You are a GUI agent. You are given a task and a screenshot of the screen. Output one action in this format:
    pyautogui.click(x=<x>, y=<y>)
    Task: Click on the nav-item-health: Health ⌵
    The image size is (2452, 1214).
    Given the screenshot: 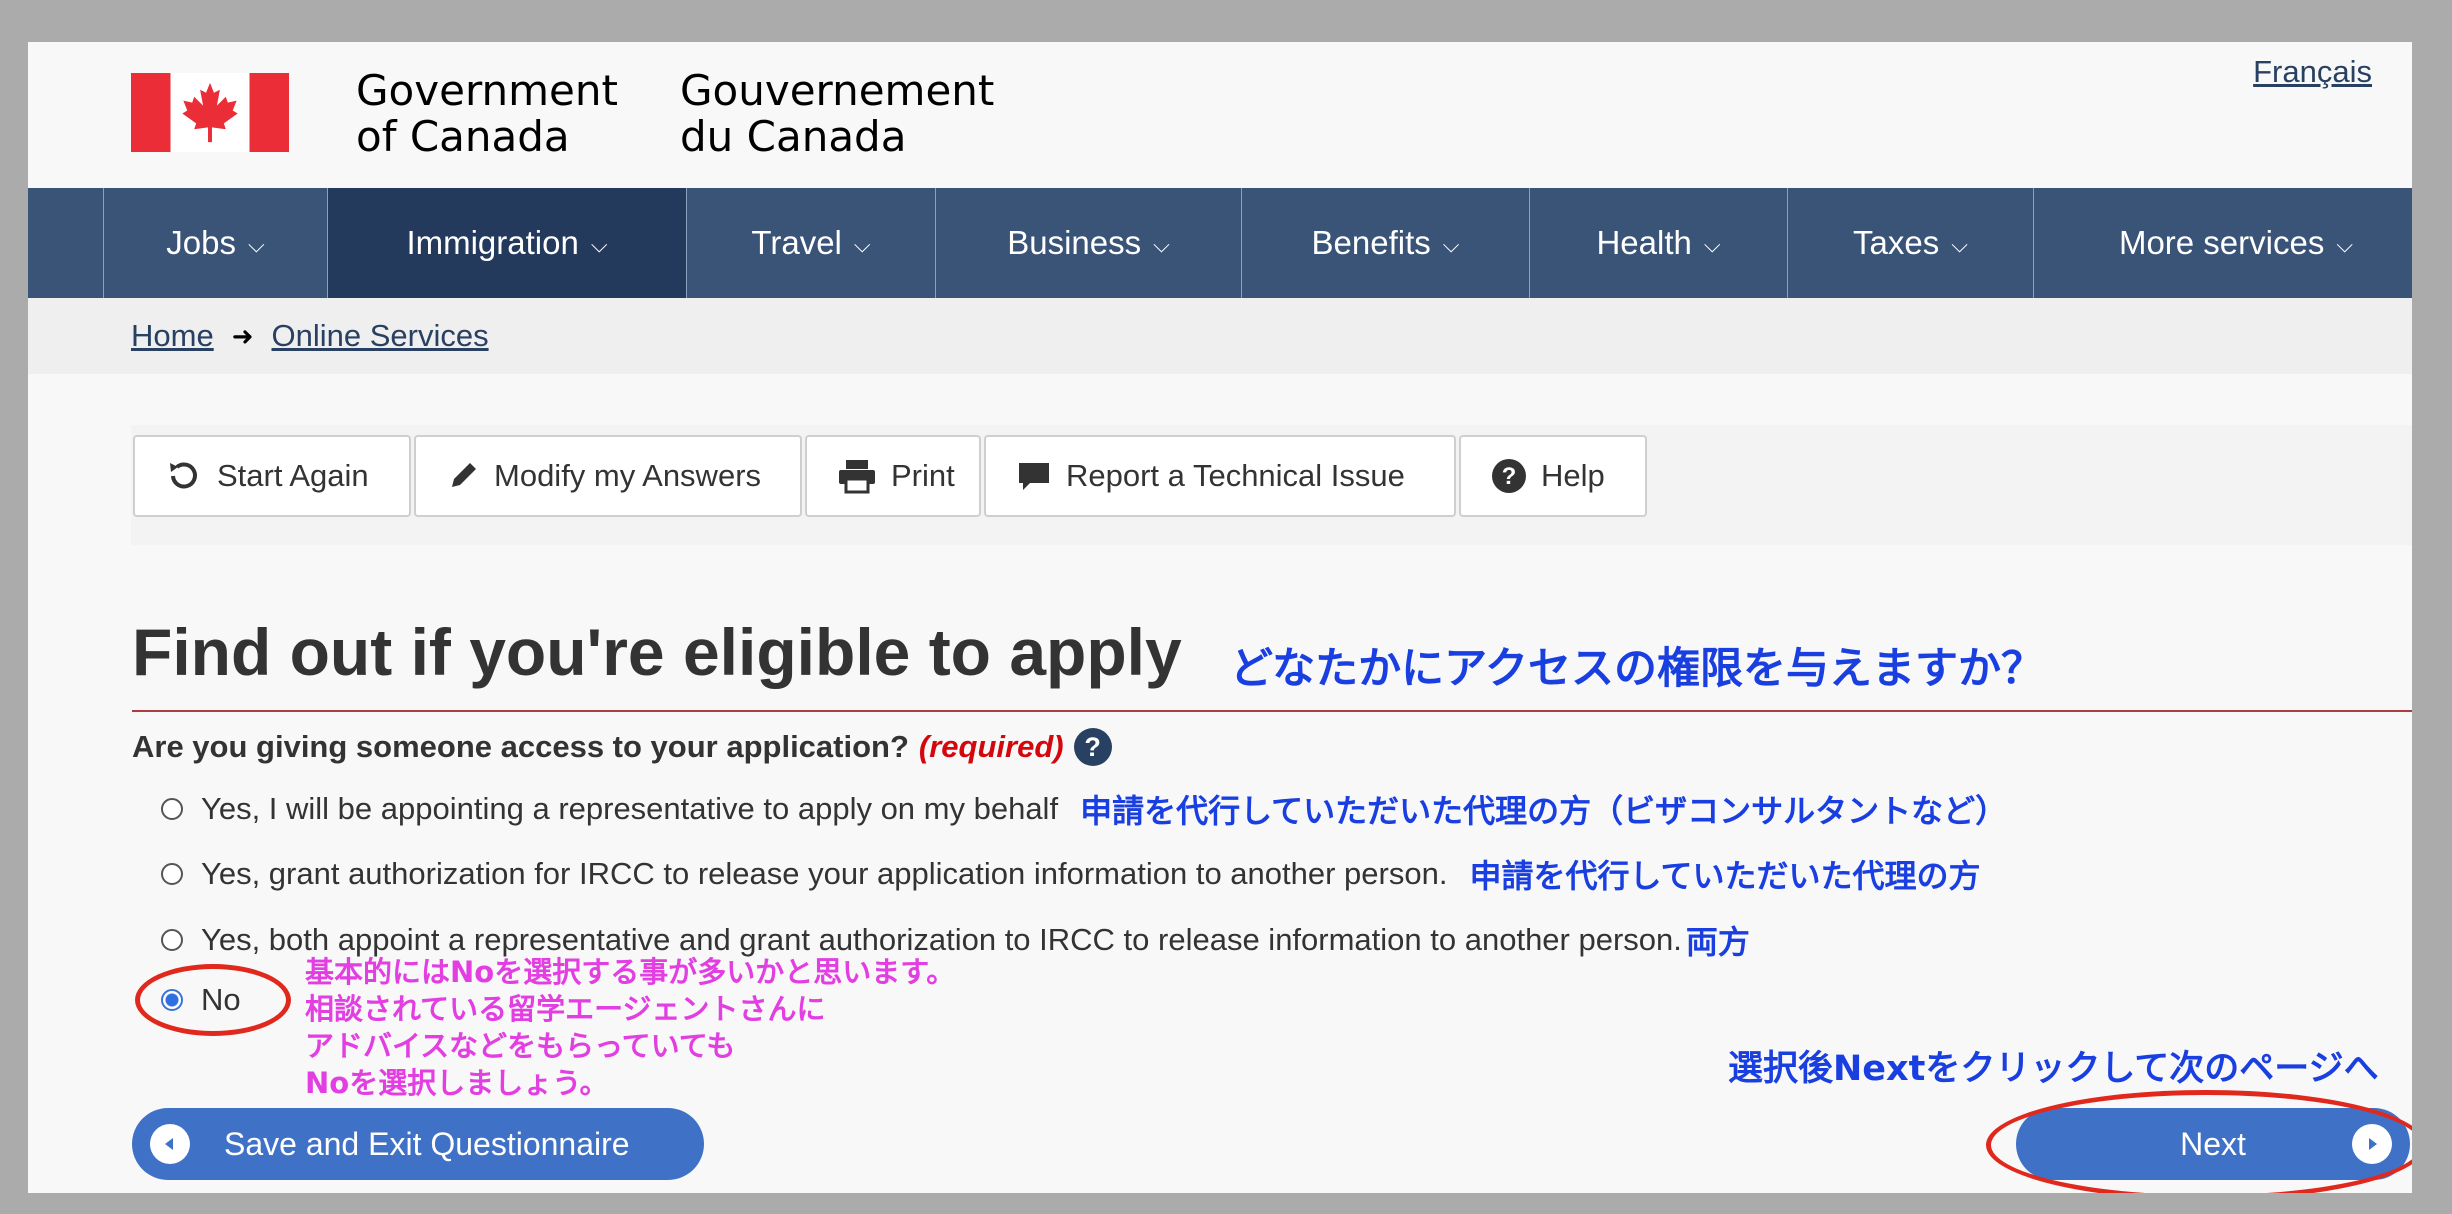 What is the action you would take?
    pyautogui.click(x=1658, y=243)
    